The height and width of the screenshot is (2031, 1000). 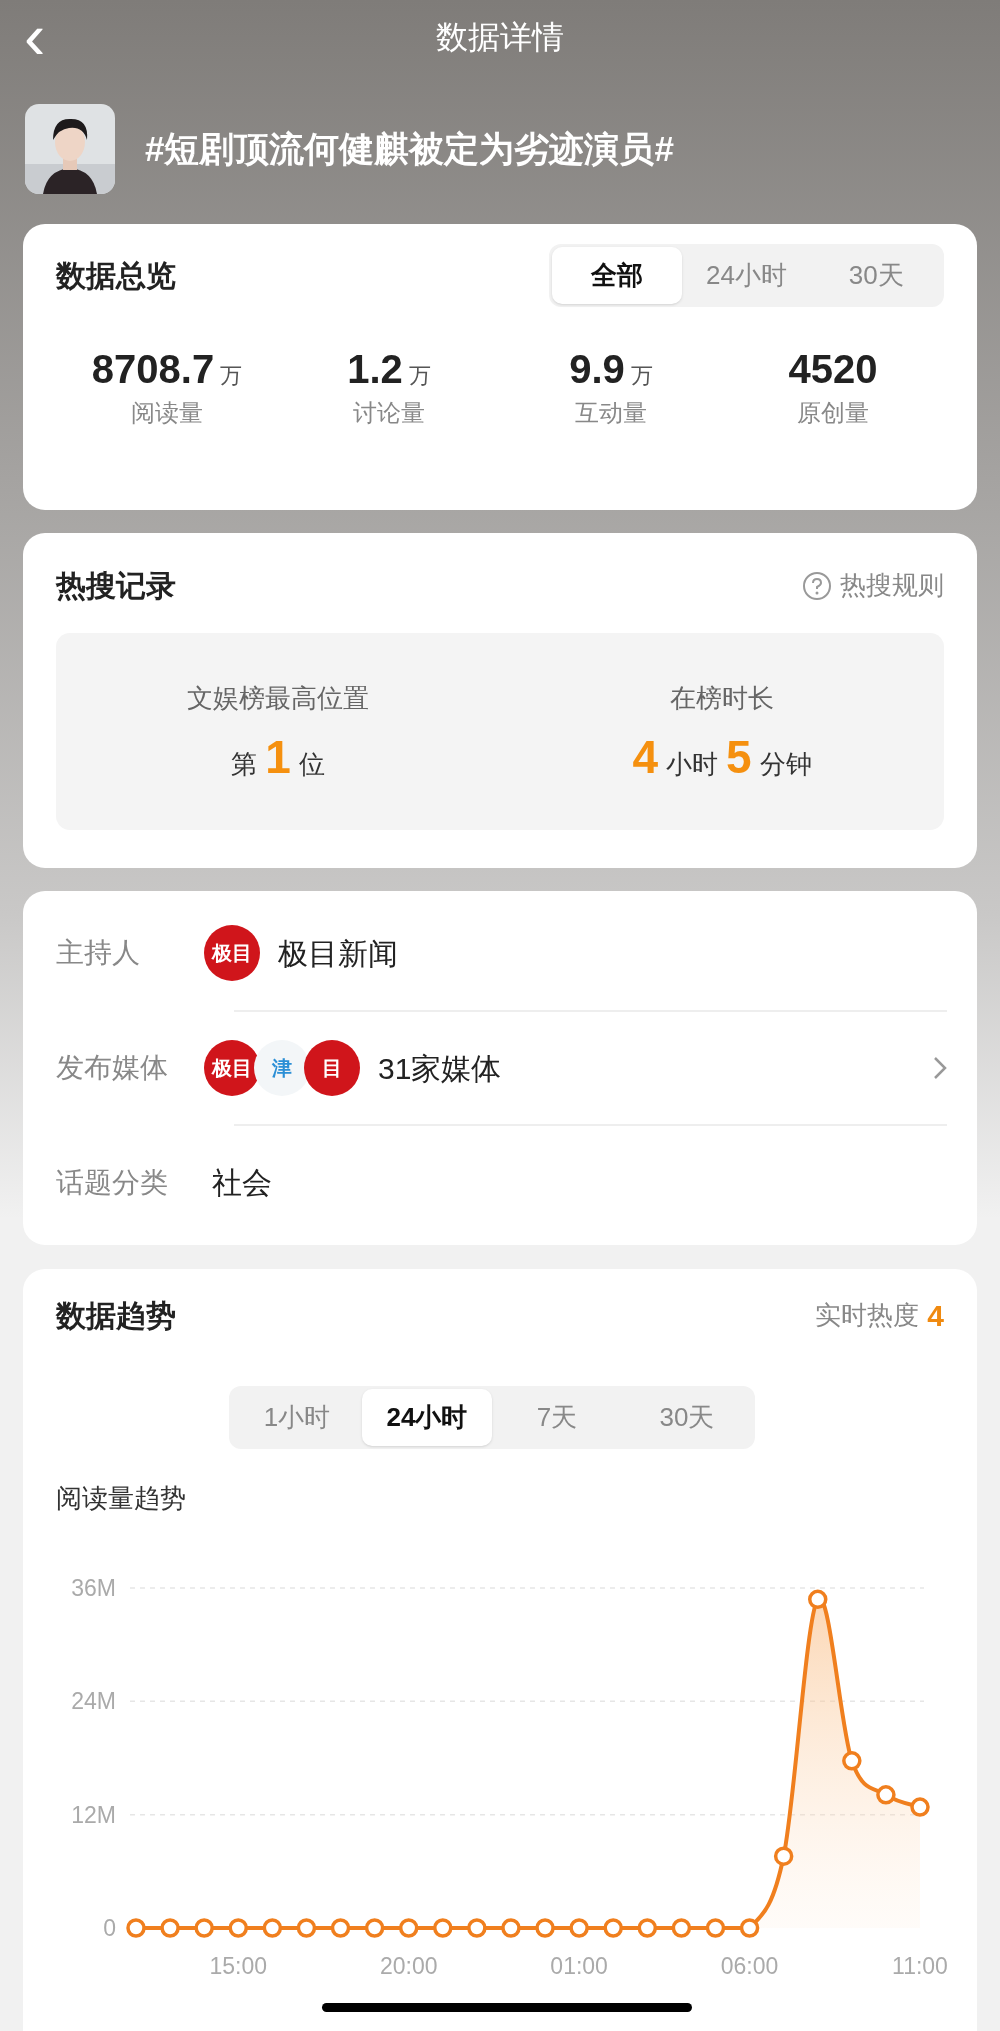 I want to click on record-unit: 分钟, so click(x=785, y=764).